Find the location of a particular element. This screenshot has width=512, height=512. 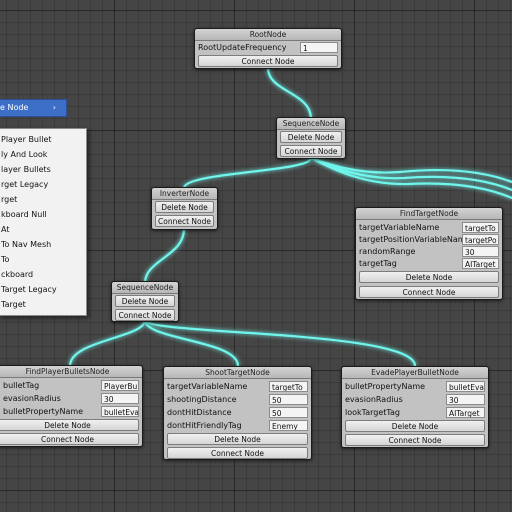

menu-header-label: e Node is located at coordinates (14, 107).